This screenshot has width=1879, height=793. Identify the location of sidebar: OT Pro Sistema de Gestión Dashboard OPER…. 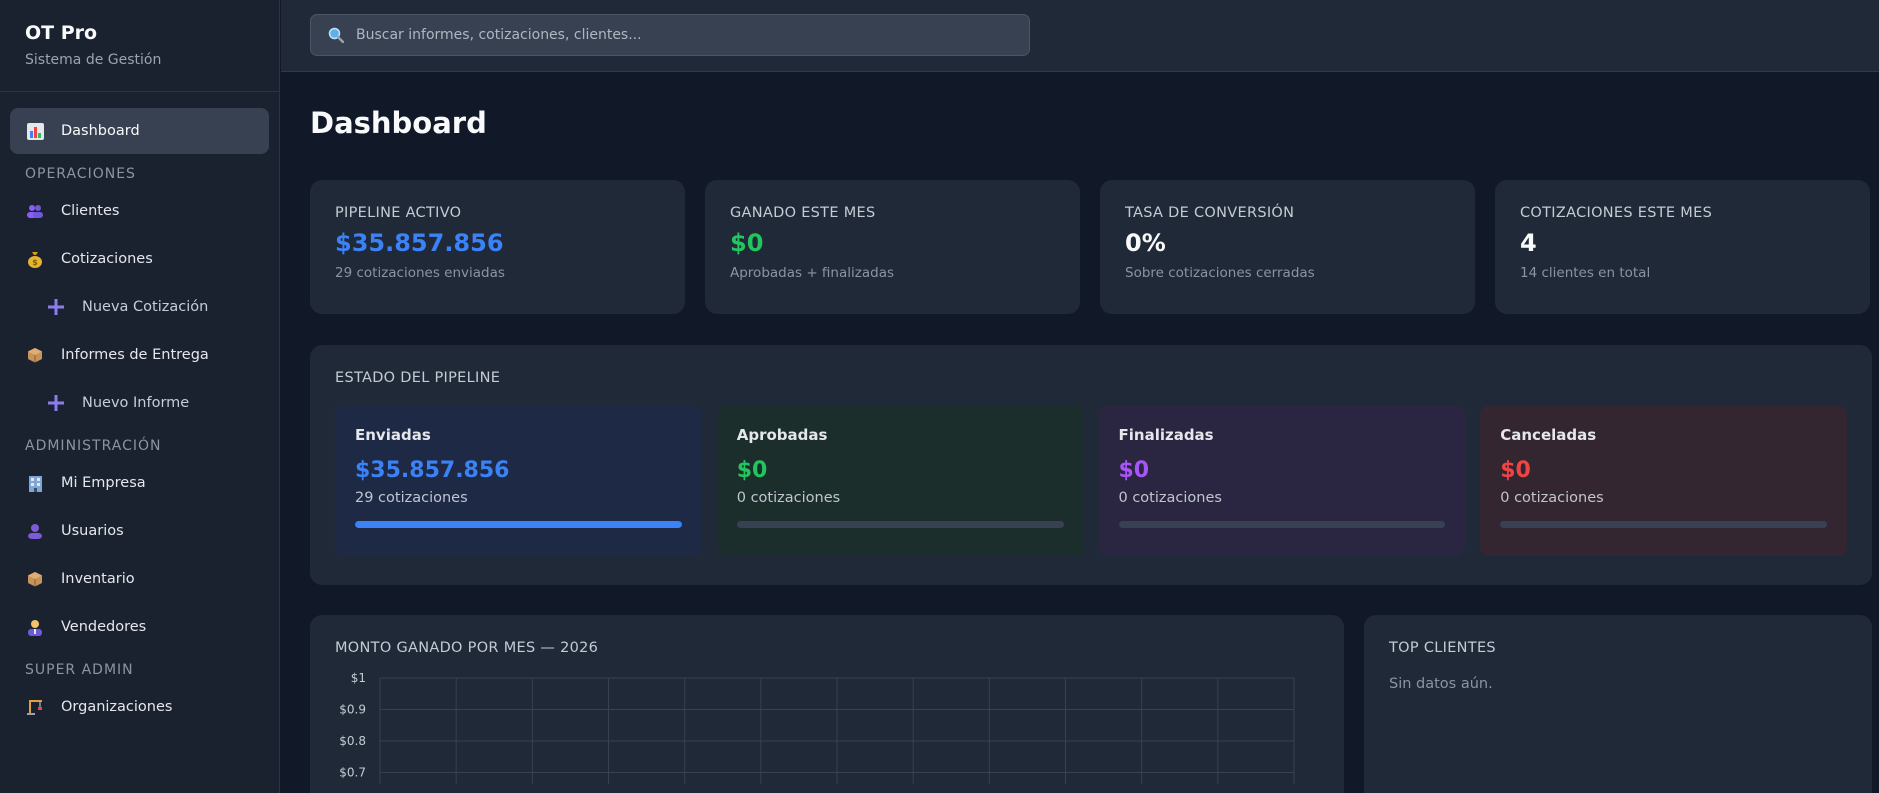
(140, 396).